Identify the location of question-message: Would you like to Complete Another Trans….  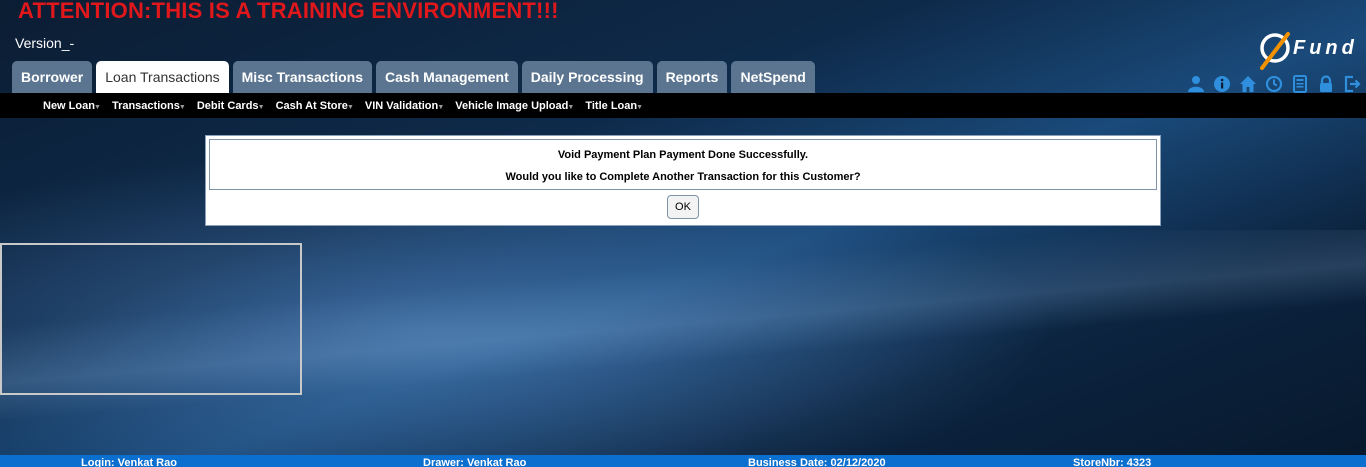
(683, 177).